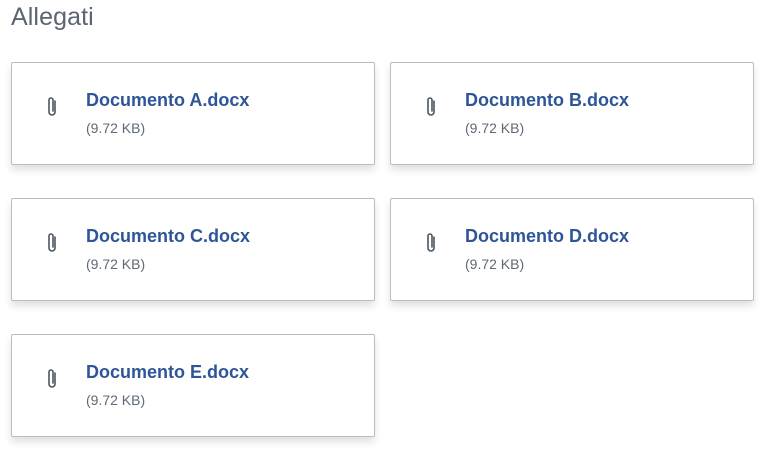 Image resolution: width=769 pixels, height=451 pixels. What do you see at coordinates (167, 372) in the screenshot?
I see `attachment-link: Documento E.docx` at bounding box center [167, 372].